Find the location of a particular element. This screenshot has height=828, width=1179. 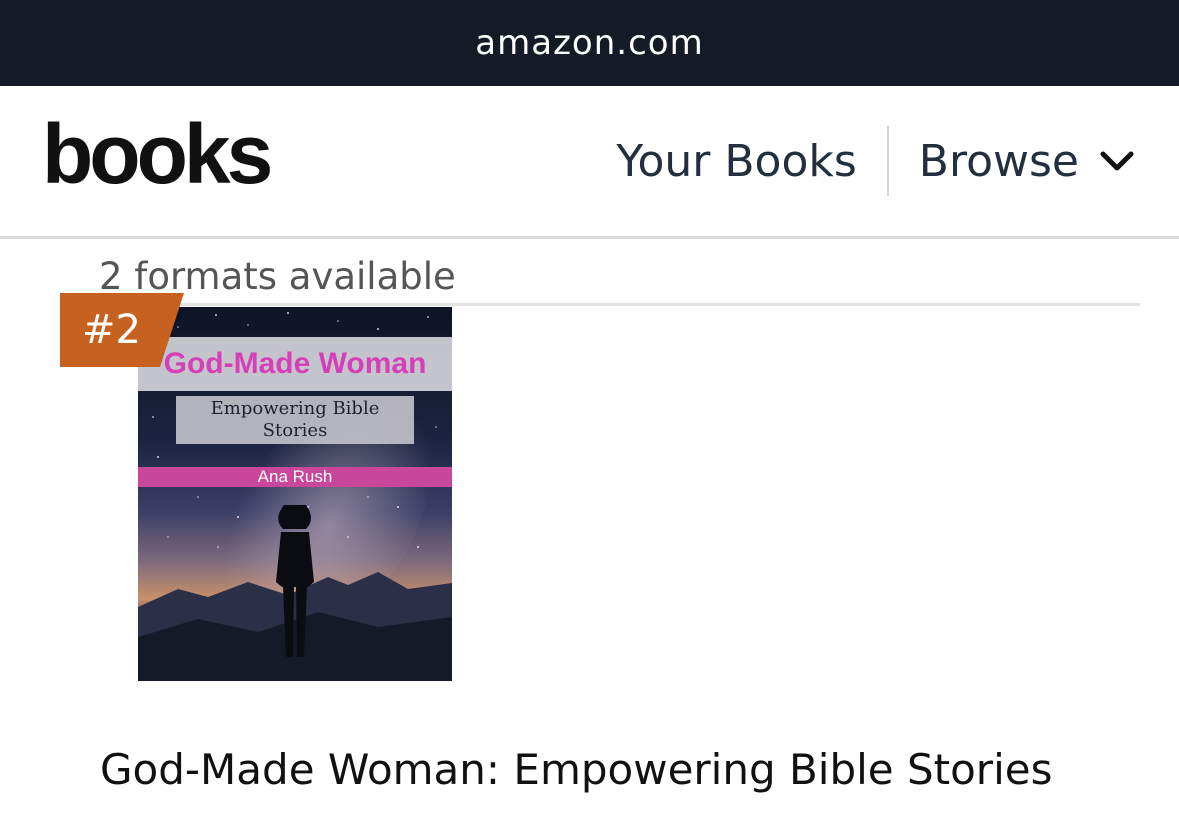

rank-badge-text: #2 is located at coordinates (111, 330).